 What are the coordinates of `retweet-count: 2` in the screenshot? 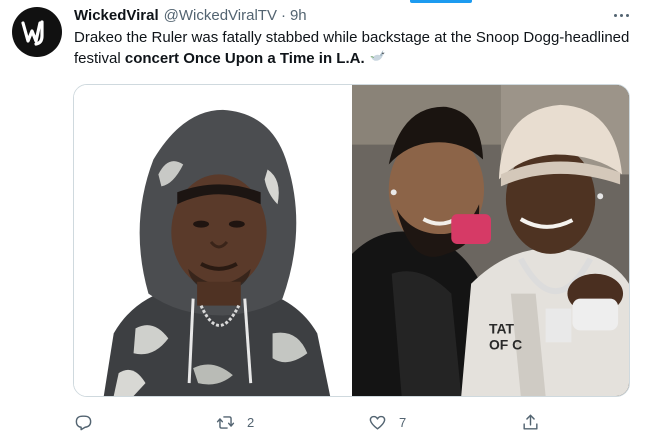 It's located at (251, 422).